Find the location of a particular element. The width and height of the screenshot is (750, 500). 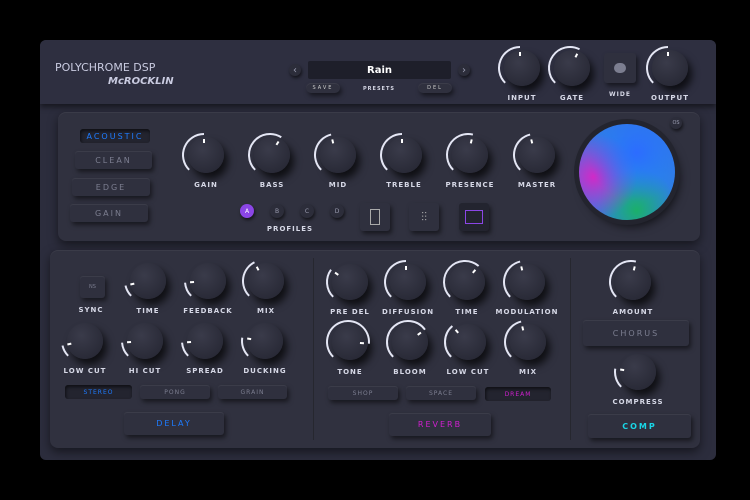

reverb-mode-space: SPACE is located at coordinates (441, 393).